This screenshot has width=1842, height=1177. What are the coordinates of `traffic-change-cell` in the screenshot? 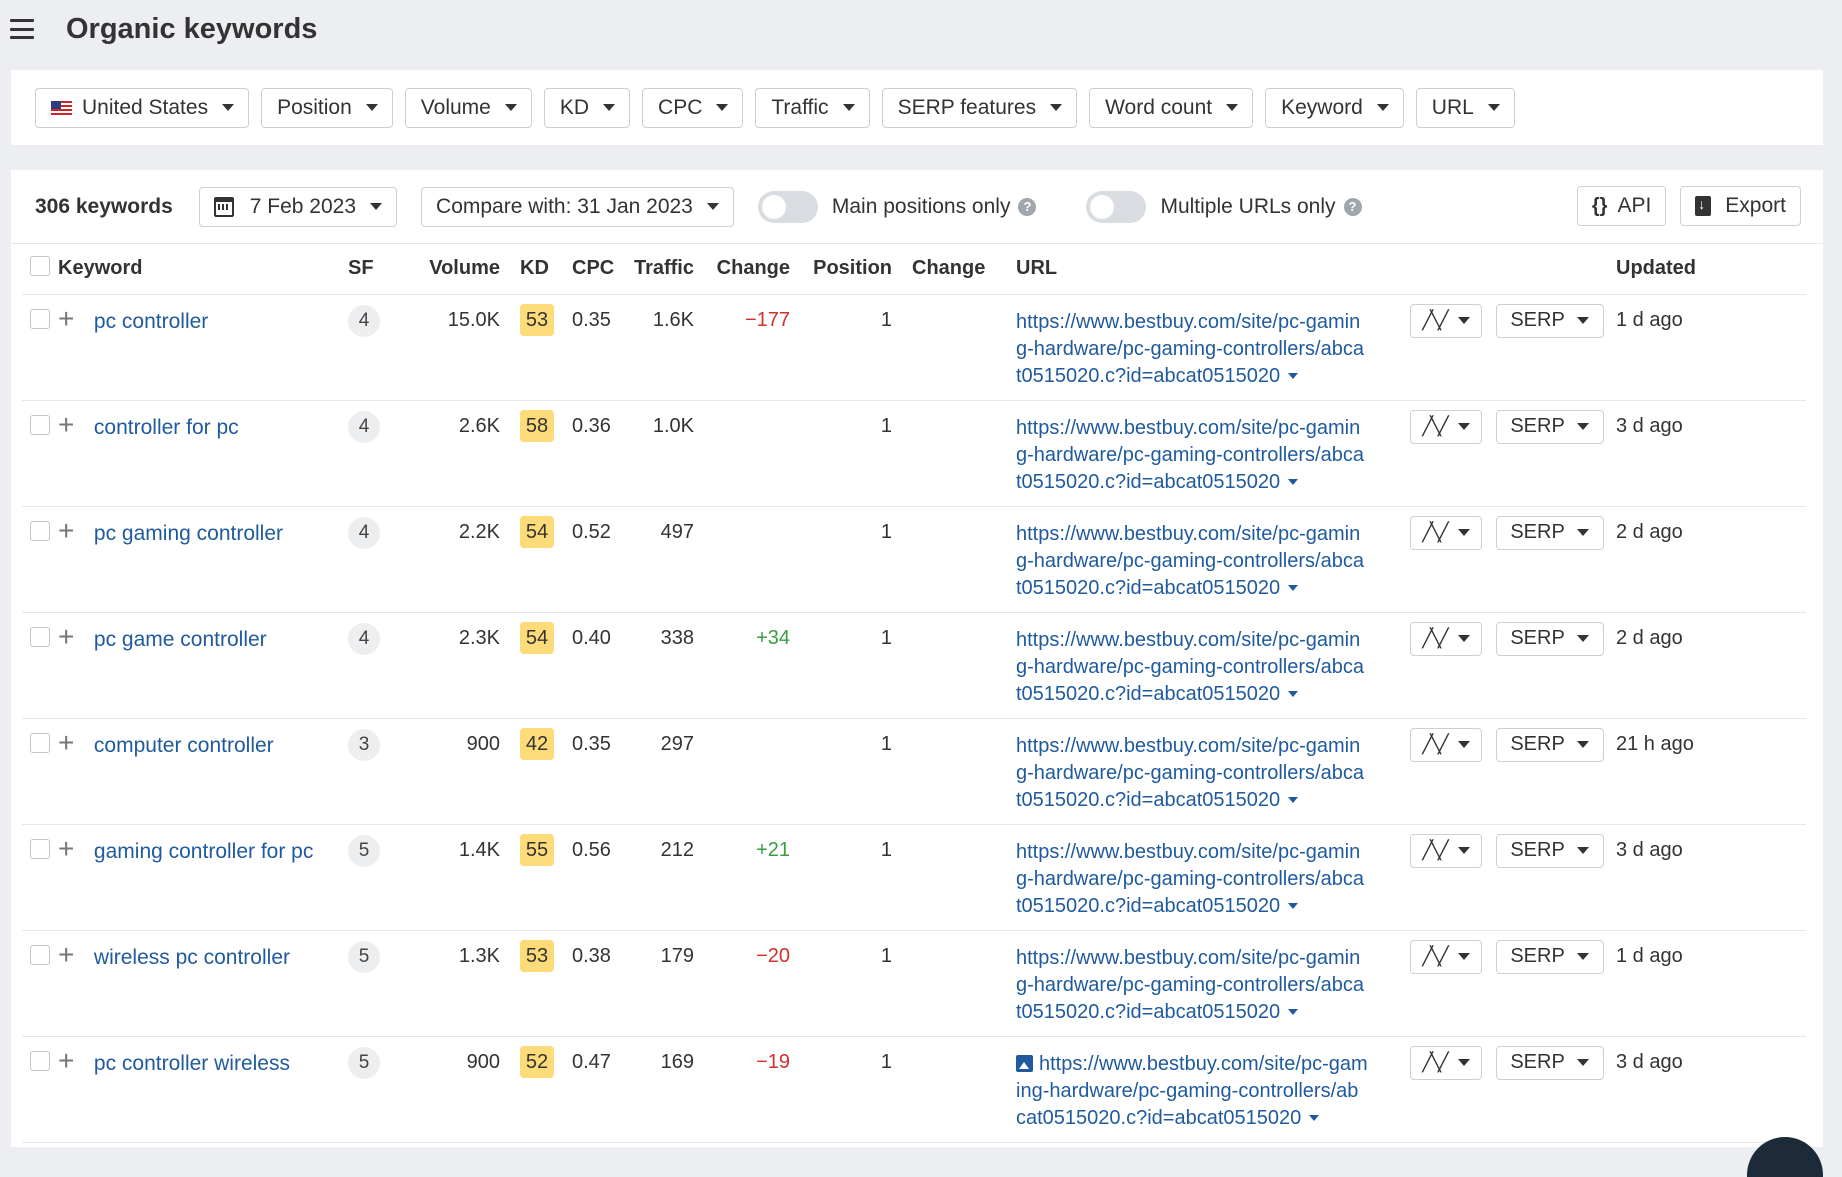 It's located at (742, 771).